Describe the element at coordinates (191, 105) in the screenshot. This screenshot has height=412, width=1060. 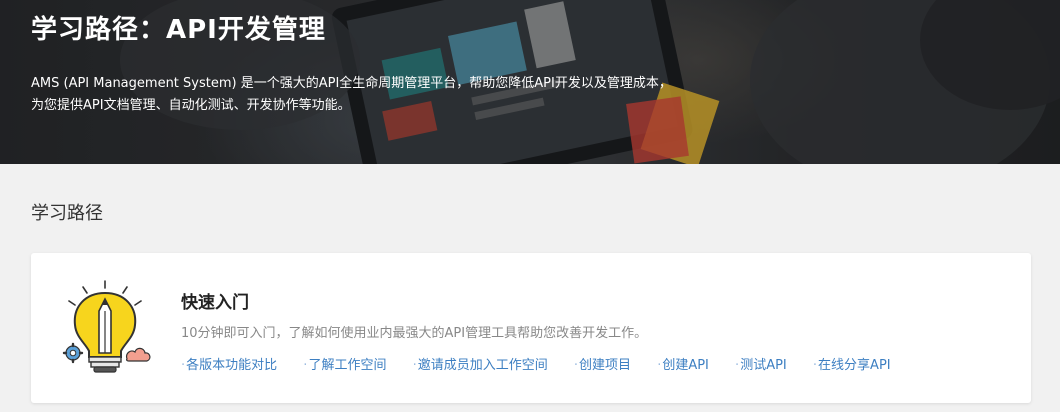
I see `hero-description-line: 为您提供API文档管理、自动化测试、开发协作等功能。` at that location.